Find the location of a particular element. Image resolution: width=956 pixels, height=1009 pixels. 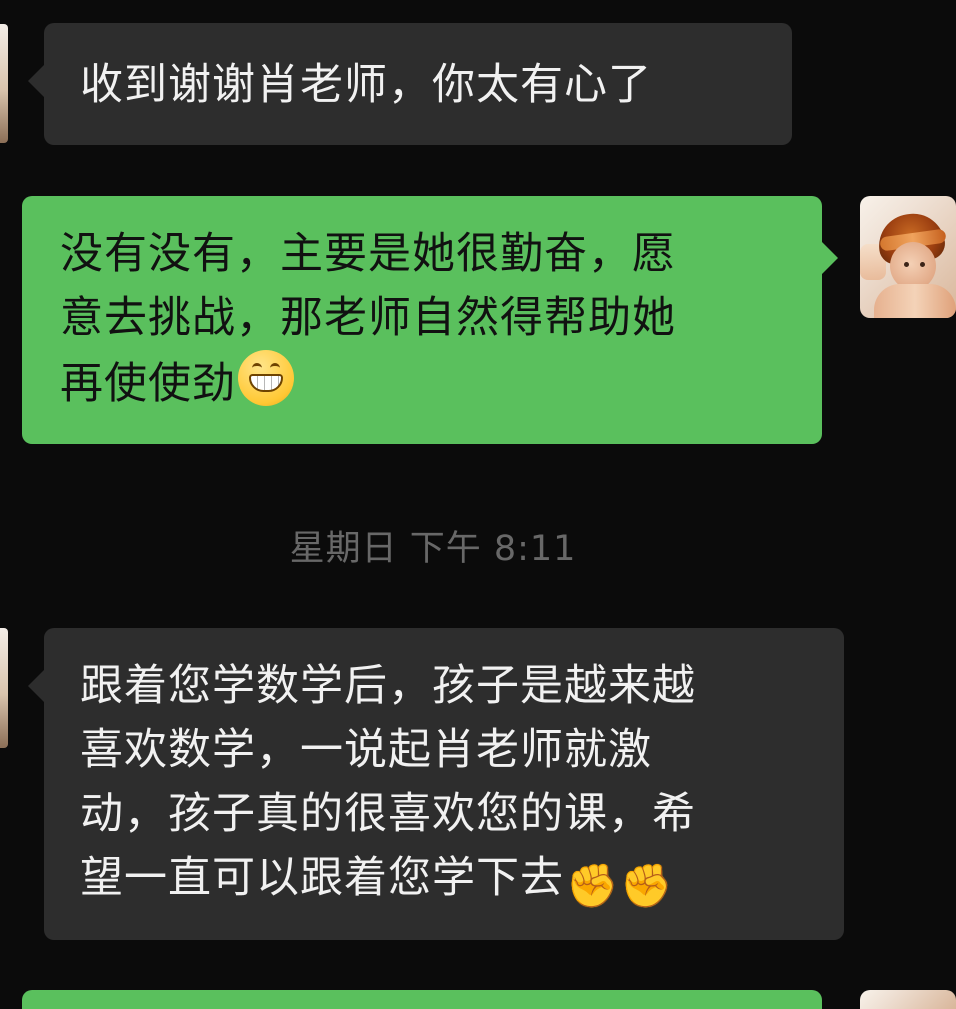

incoming-message-bubble: 收到谢谢肖老师，你太有心了 is located at coordinates (410, 84).